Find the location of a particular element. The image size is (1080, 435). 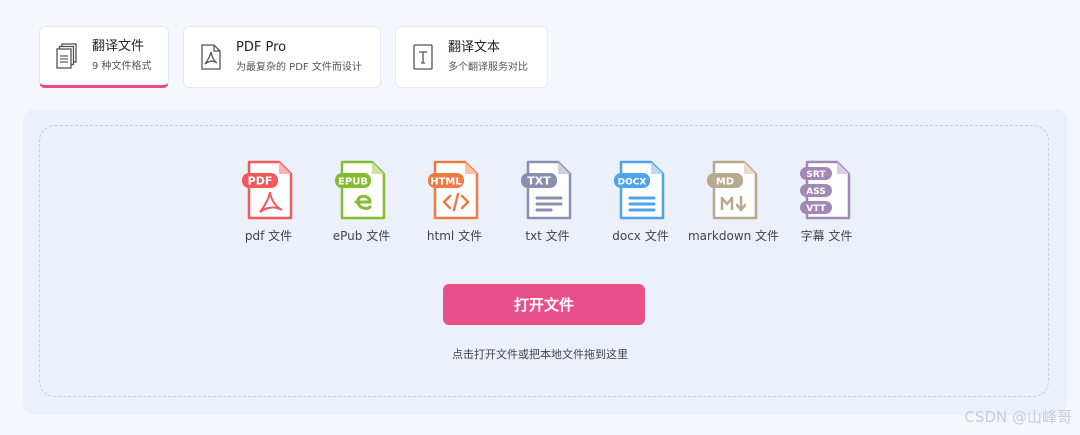

watermark: CSDN @山峰哥 is located at coordinates (1018, 417).